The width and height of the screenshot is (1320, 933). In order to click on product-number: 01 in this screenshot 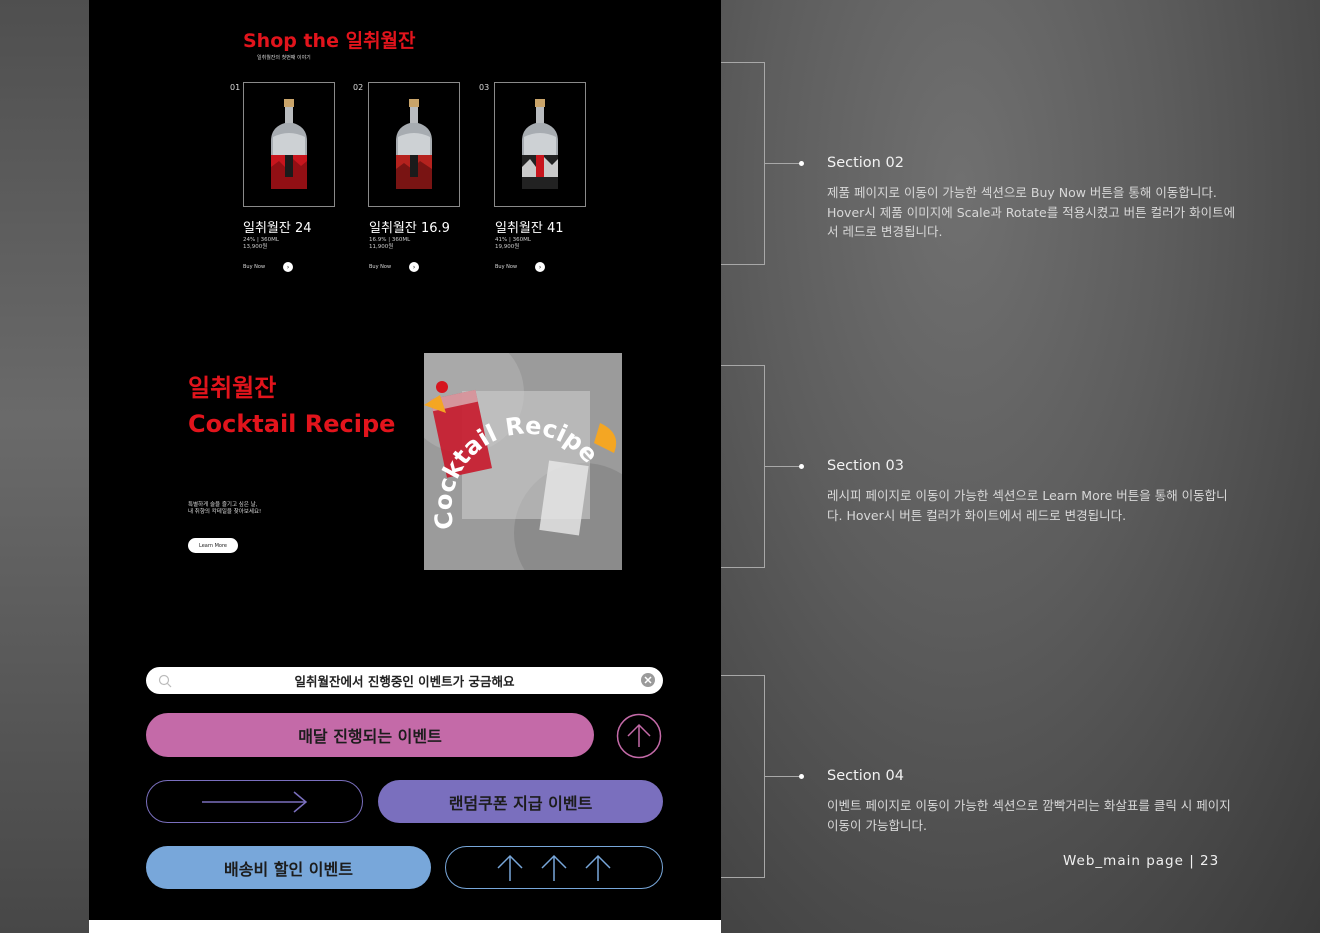, I will do `click(235, 87)`.